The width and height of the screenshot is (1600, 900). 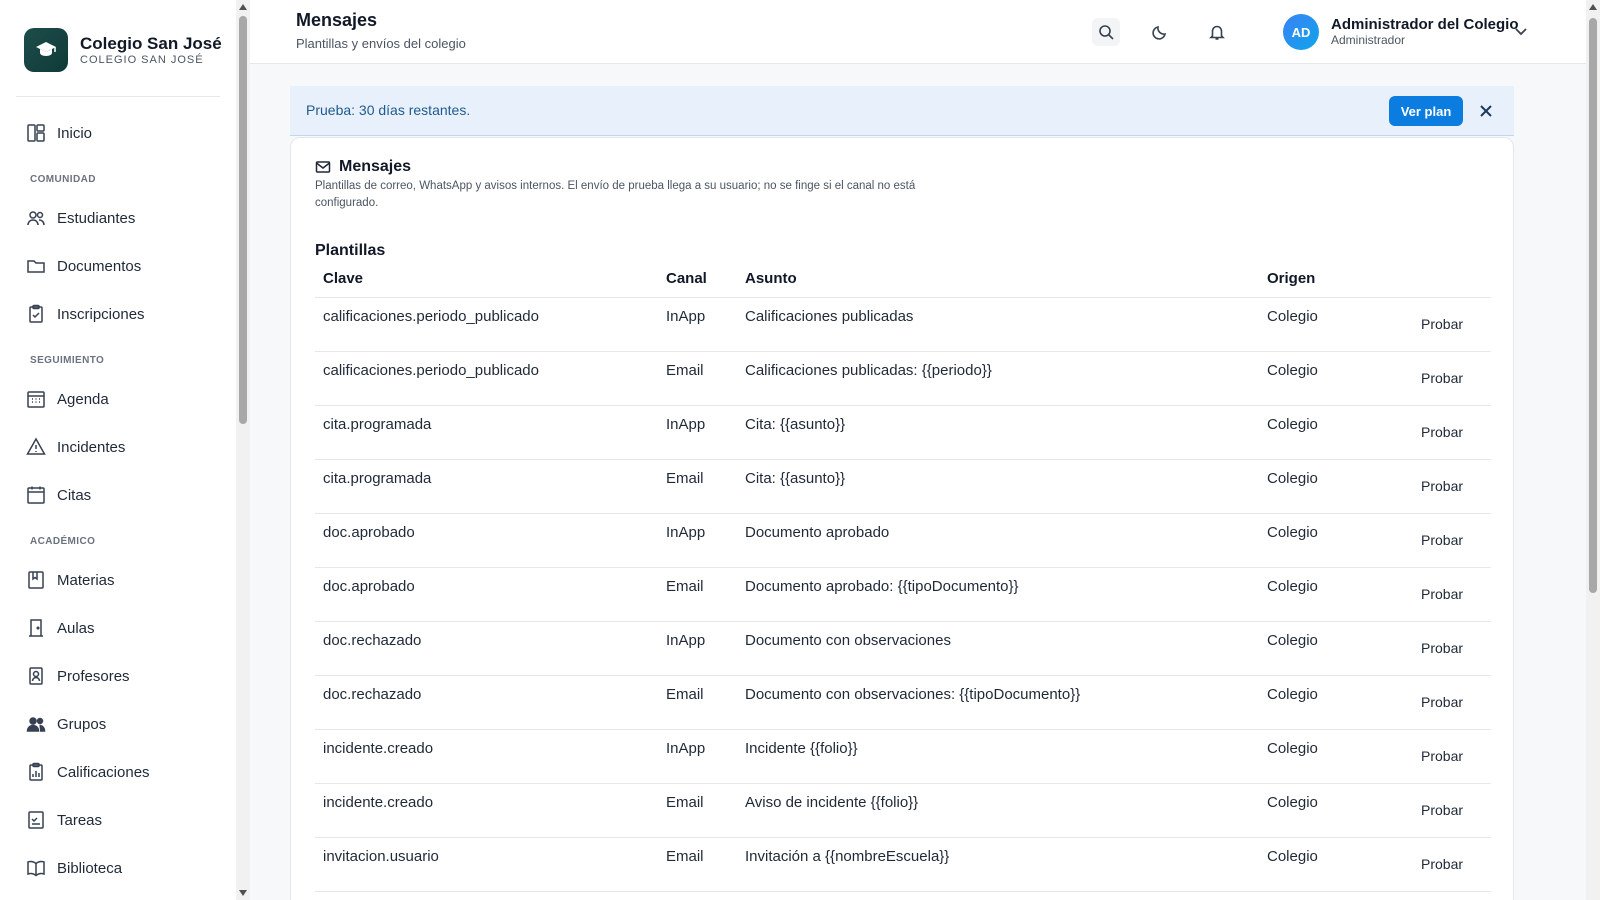 What do you see at coordinates (243, 450) in the screenshot?
I see `sidebar-scrollbar` at bounding box center [243, 450].